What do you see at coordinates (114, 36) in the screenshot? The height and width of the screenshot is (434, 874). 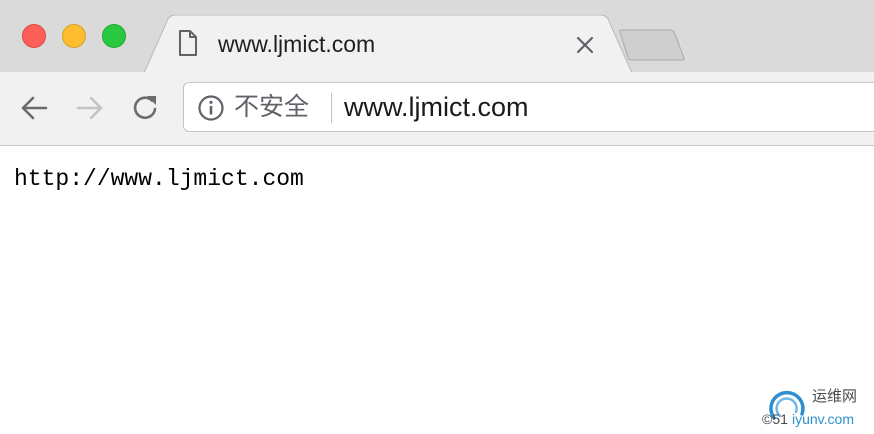 I see `maximize-window-button` at bounding box center [114, 36].